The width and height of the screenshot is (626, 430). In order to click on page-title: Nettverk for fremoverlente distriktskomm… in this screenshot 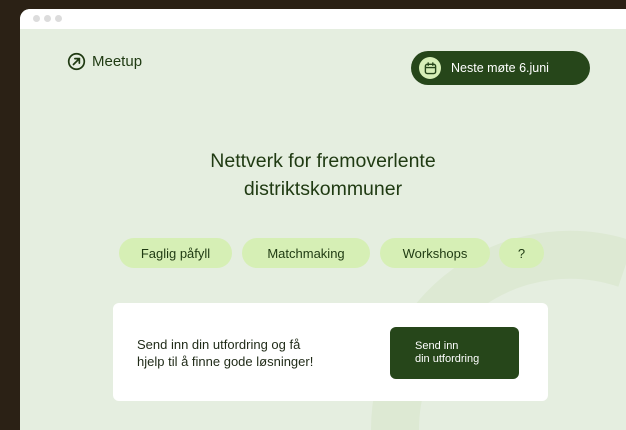, I will do `click(323, 175)`.